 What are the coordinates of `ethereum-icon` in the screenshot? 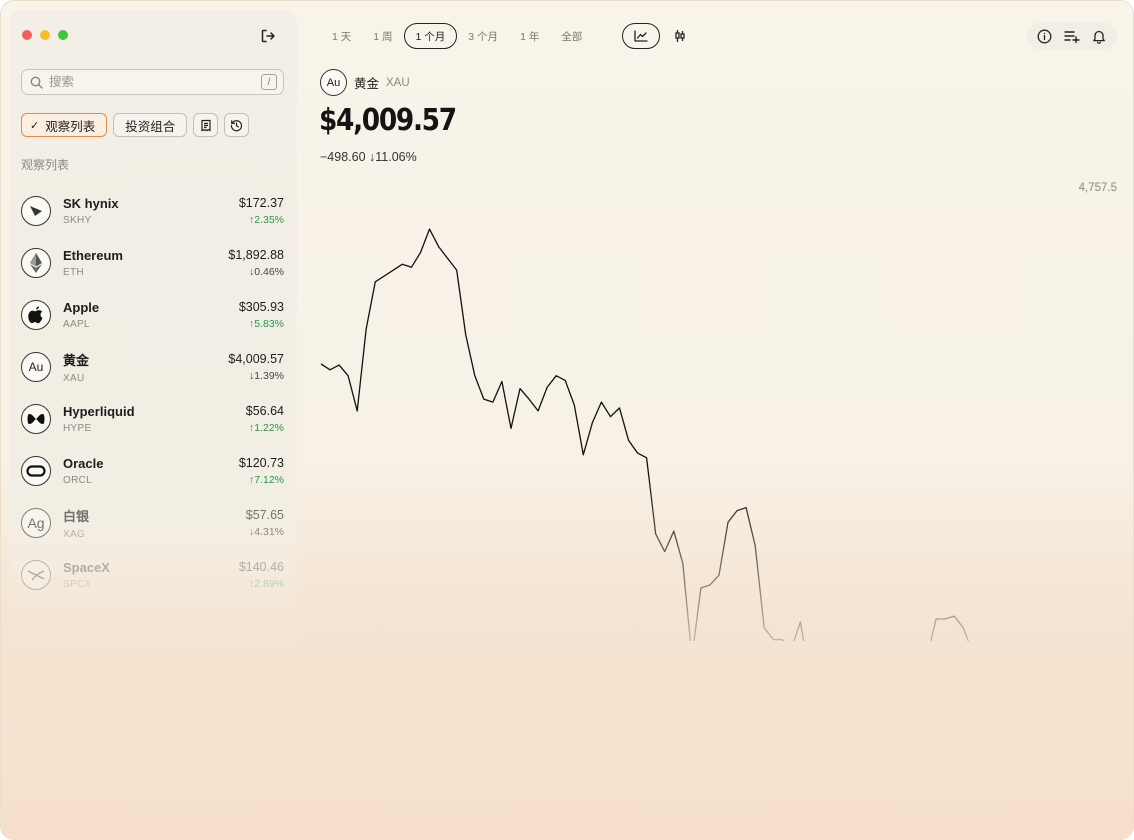 It's located at (36, 263).